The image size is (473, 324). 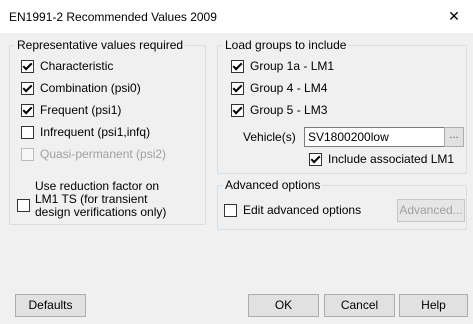 What do you see at coordinates (359, 305) in the screenshot?
I see `cancel-button: Cancel` at bounding box center [359, 305].